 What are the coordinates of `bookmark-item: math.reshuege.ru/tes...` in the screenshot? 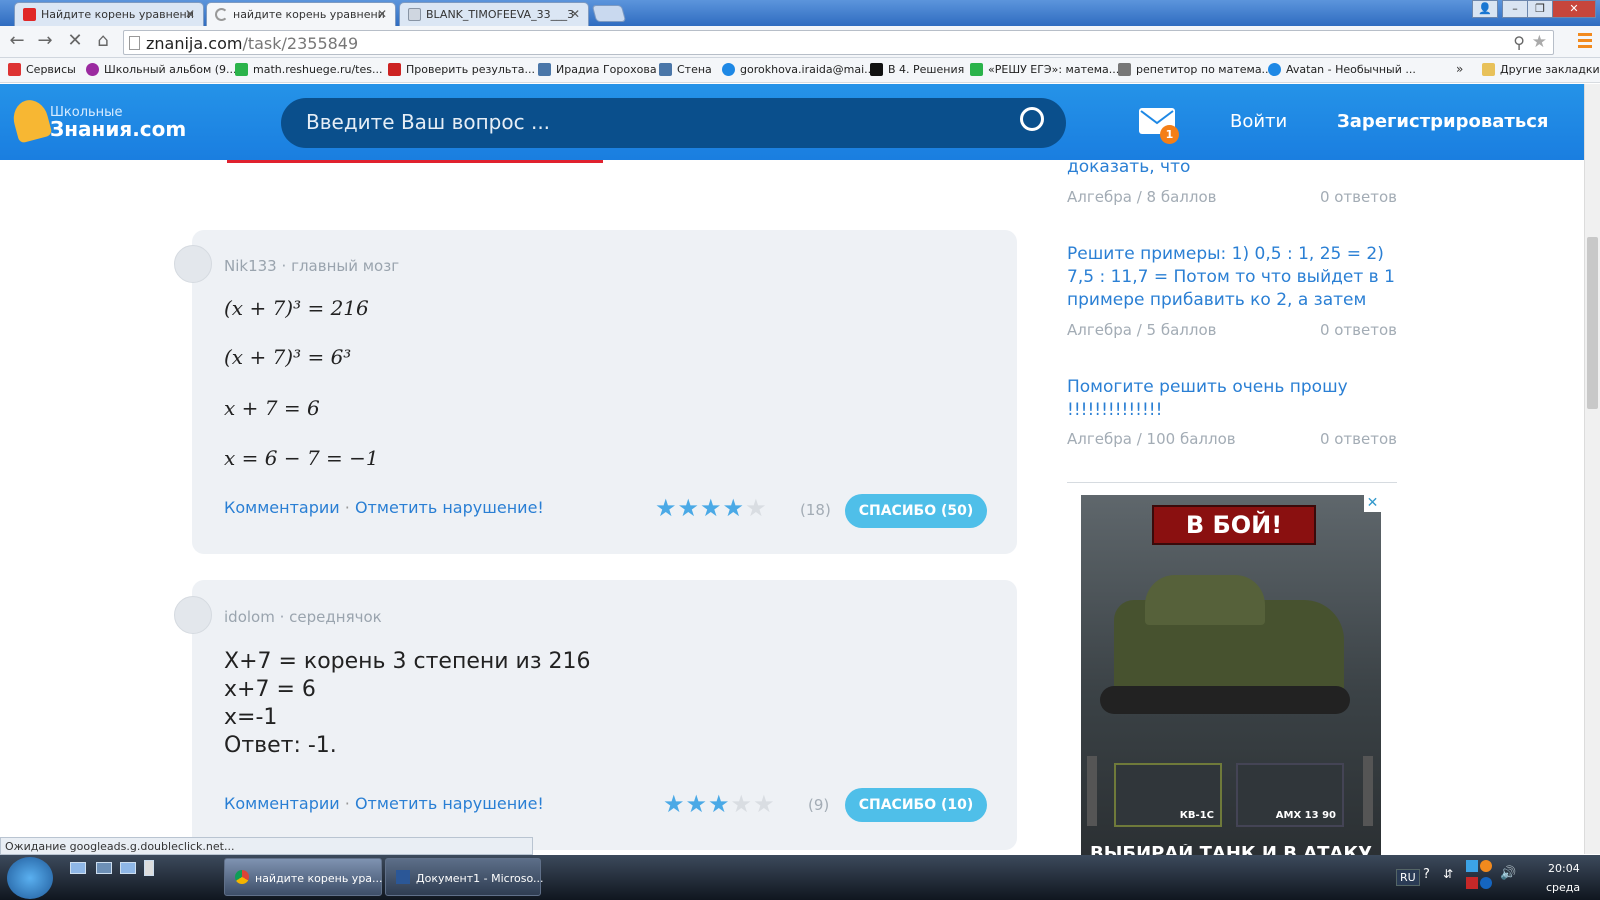 It's located at (308, 69).